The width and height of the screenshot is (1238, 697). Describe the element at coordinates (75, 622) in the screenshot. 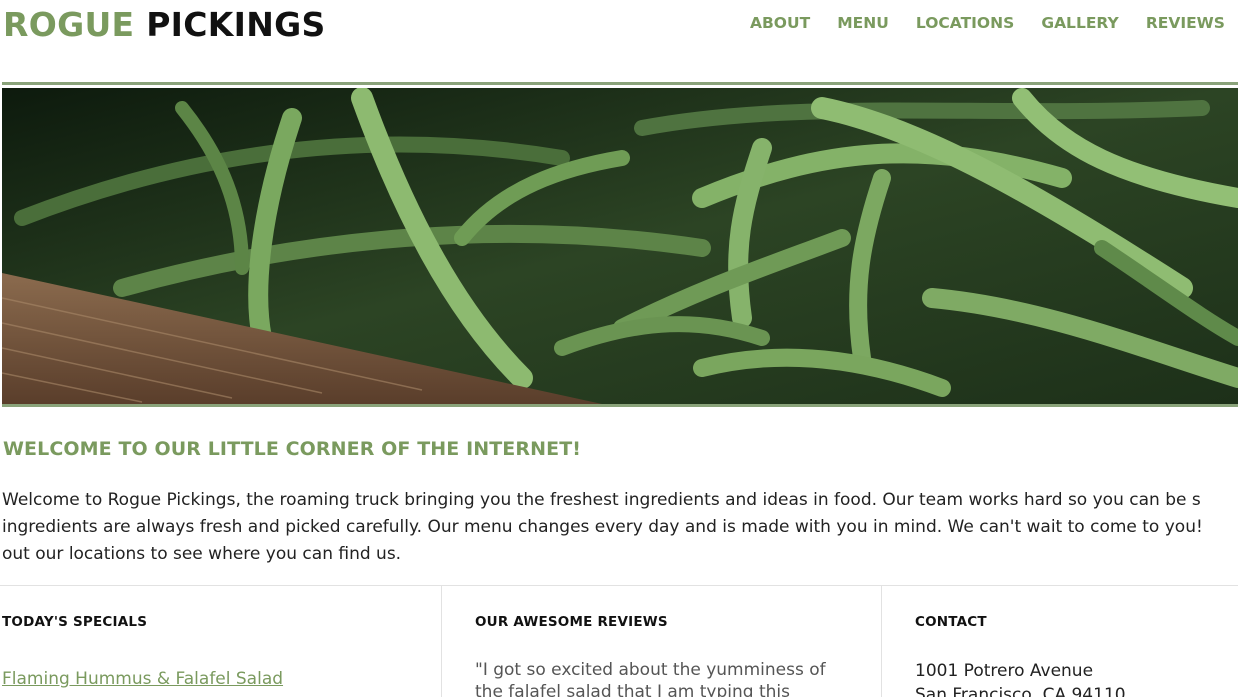

I see `specials-heading: TODAY'S SPECIALS` at that location.